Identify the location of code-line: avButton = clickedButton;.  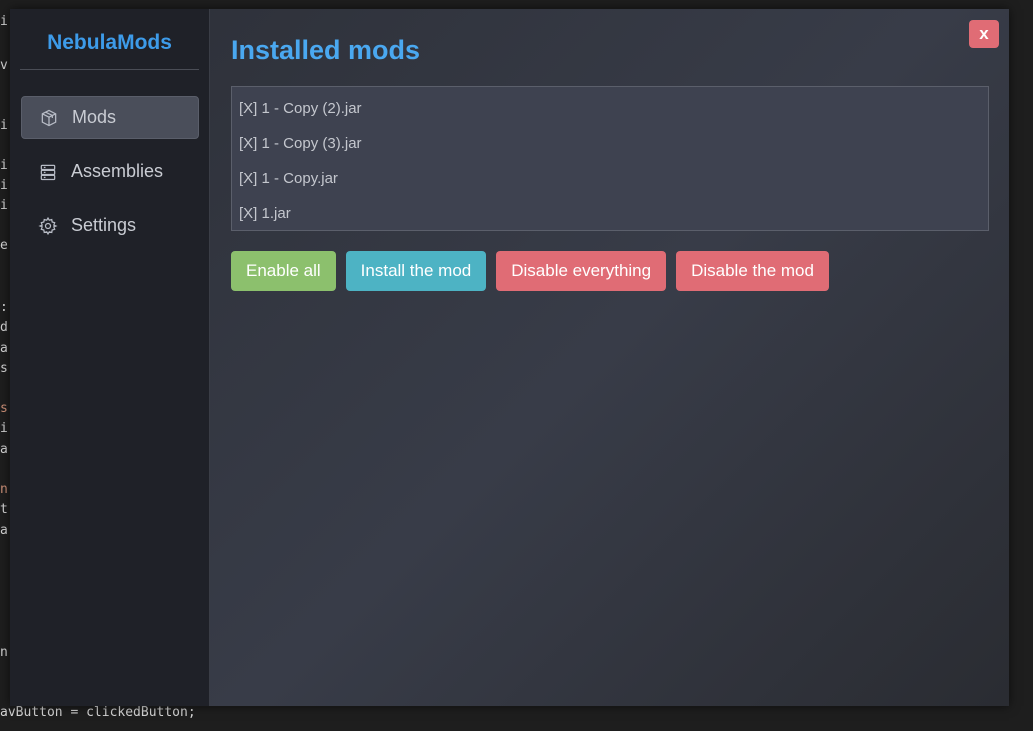
(98, 712).